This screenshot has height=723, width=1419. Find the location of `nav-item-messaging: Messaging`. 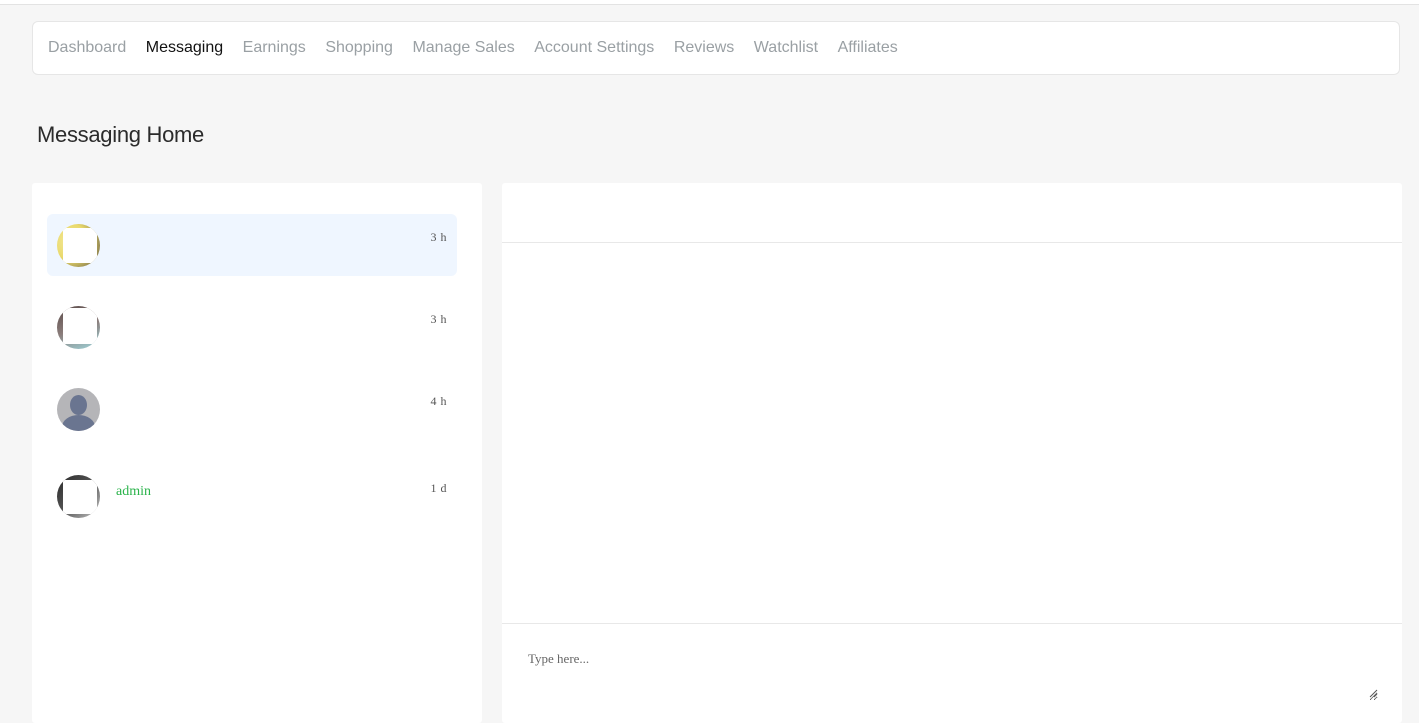

nav-item-messaging: Messaging is located at coordinates (184, 48).